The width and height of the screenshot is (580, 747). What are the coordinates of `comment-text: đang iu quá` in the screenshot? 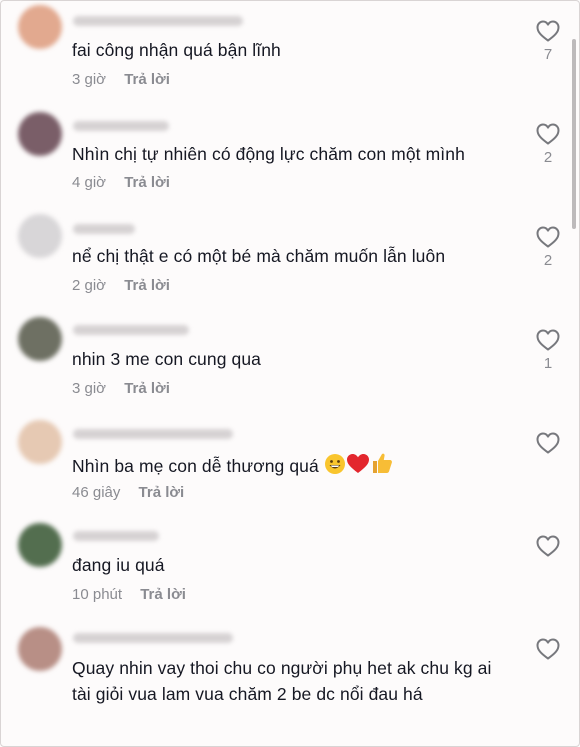 It's located at (118, 565).